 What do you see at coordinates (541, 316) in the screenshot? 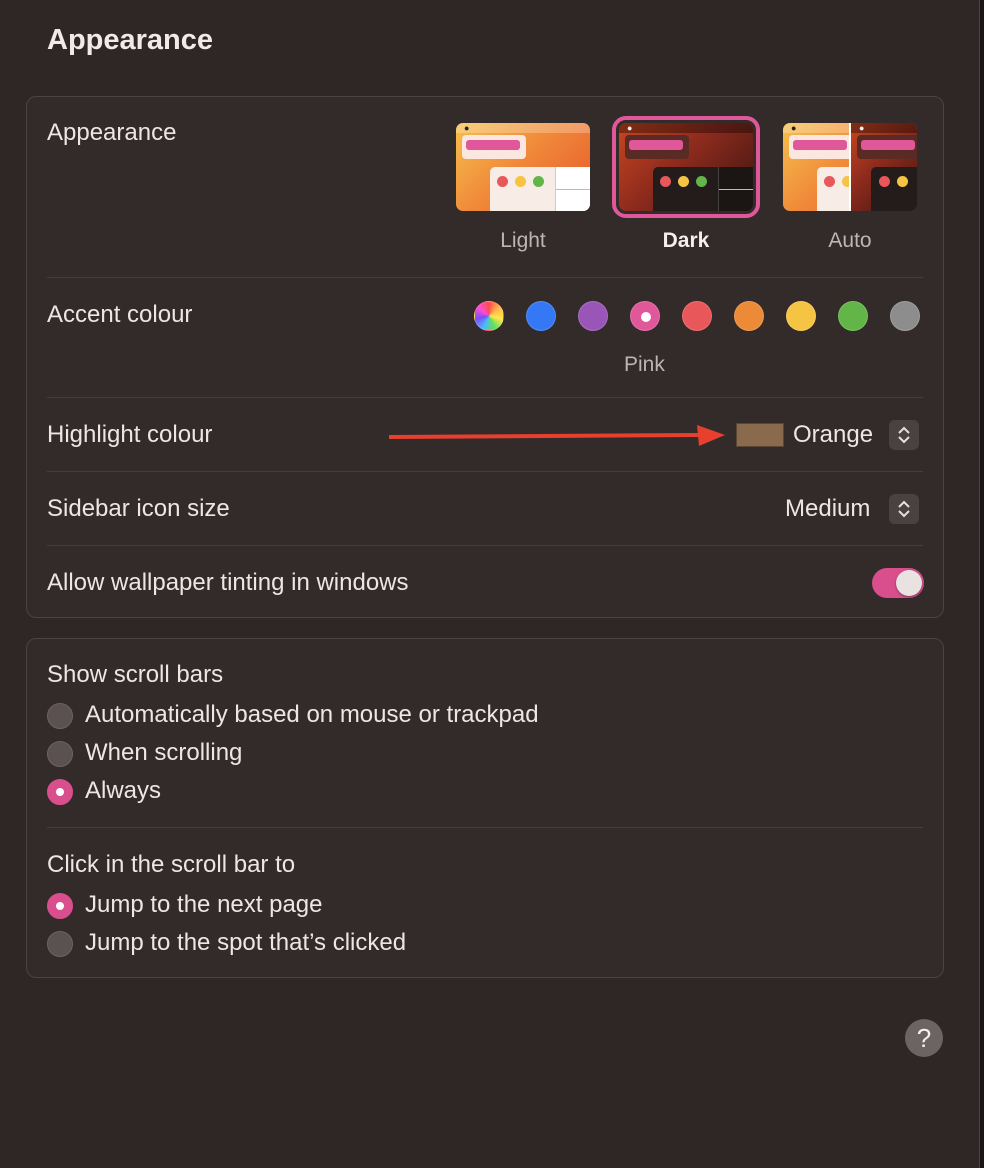
I see `accent-blue-swatch` at bounding box center [541, 316].